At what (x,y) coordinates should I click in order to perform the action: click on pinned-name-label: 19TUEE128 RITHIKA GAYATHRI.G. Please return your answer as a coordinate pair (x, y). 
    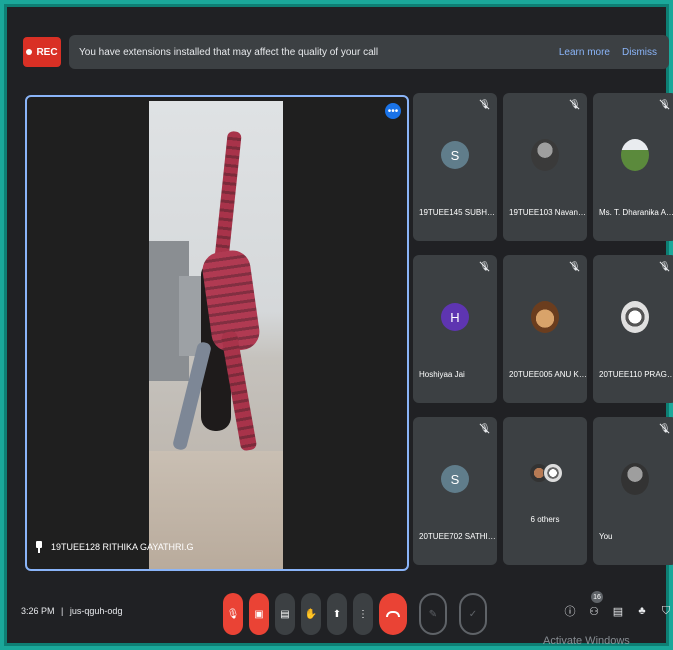
    Looking at the image, I should click on (114, 547).